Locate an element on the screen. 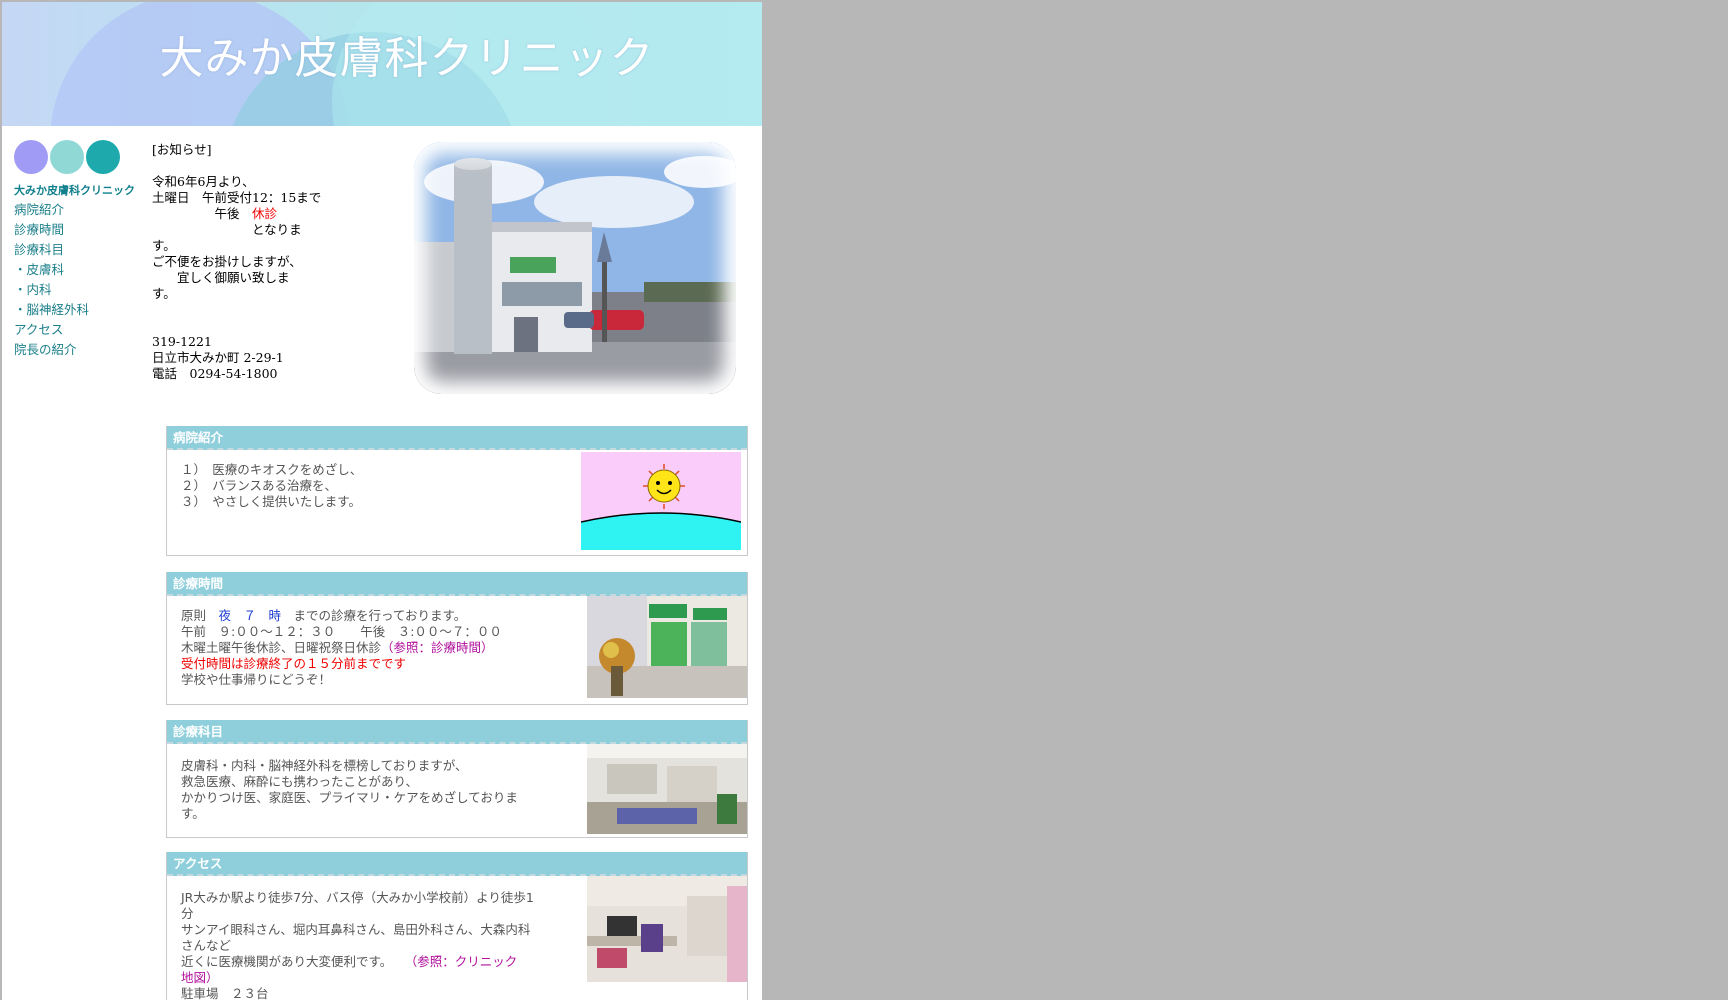  hours-line: 学校や仕事帰りにどうぞ！ is located at coordinates (256, 679).